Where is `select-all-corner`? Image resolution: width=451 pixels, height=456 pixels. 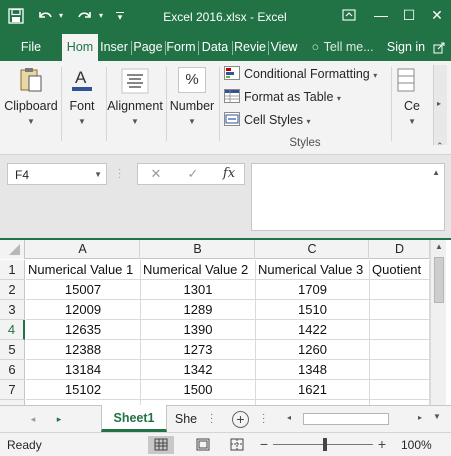
select-all-corner is located at coordinates (12, 249).